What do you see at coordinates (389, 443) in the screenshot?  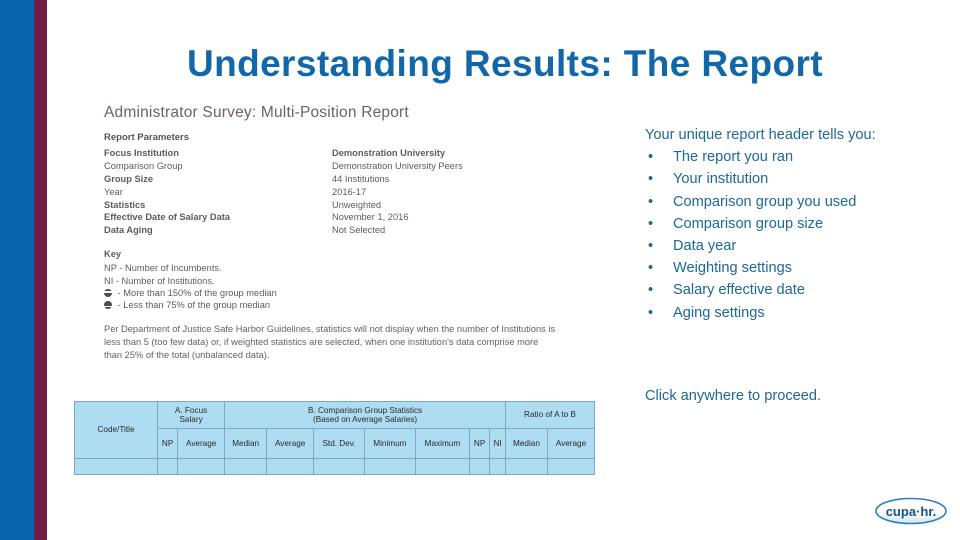 I see `column-header-minimum: Minimum` at bounding box center [389, 443].